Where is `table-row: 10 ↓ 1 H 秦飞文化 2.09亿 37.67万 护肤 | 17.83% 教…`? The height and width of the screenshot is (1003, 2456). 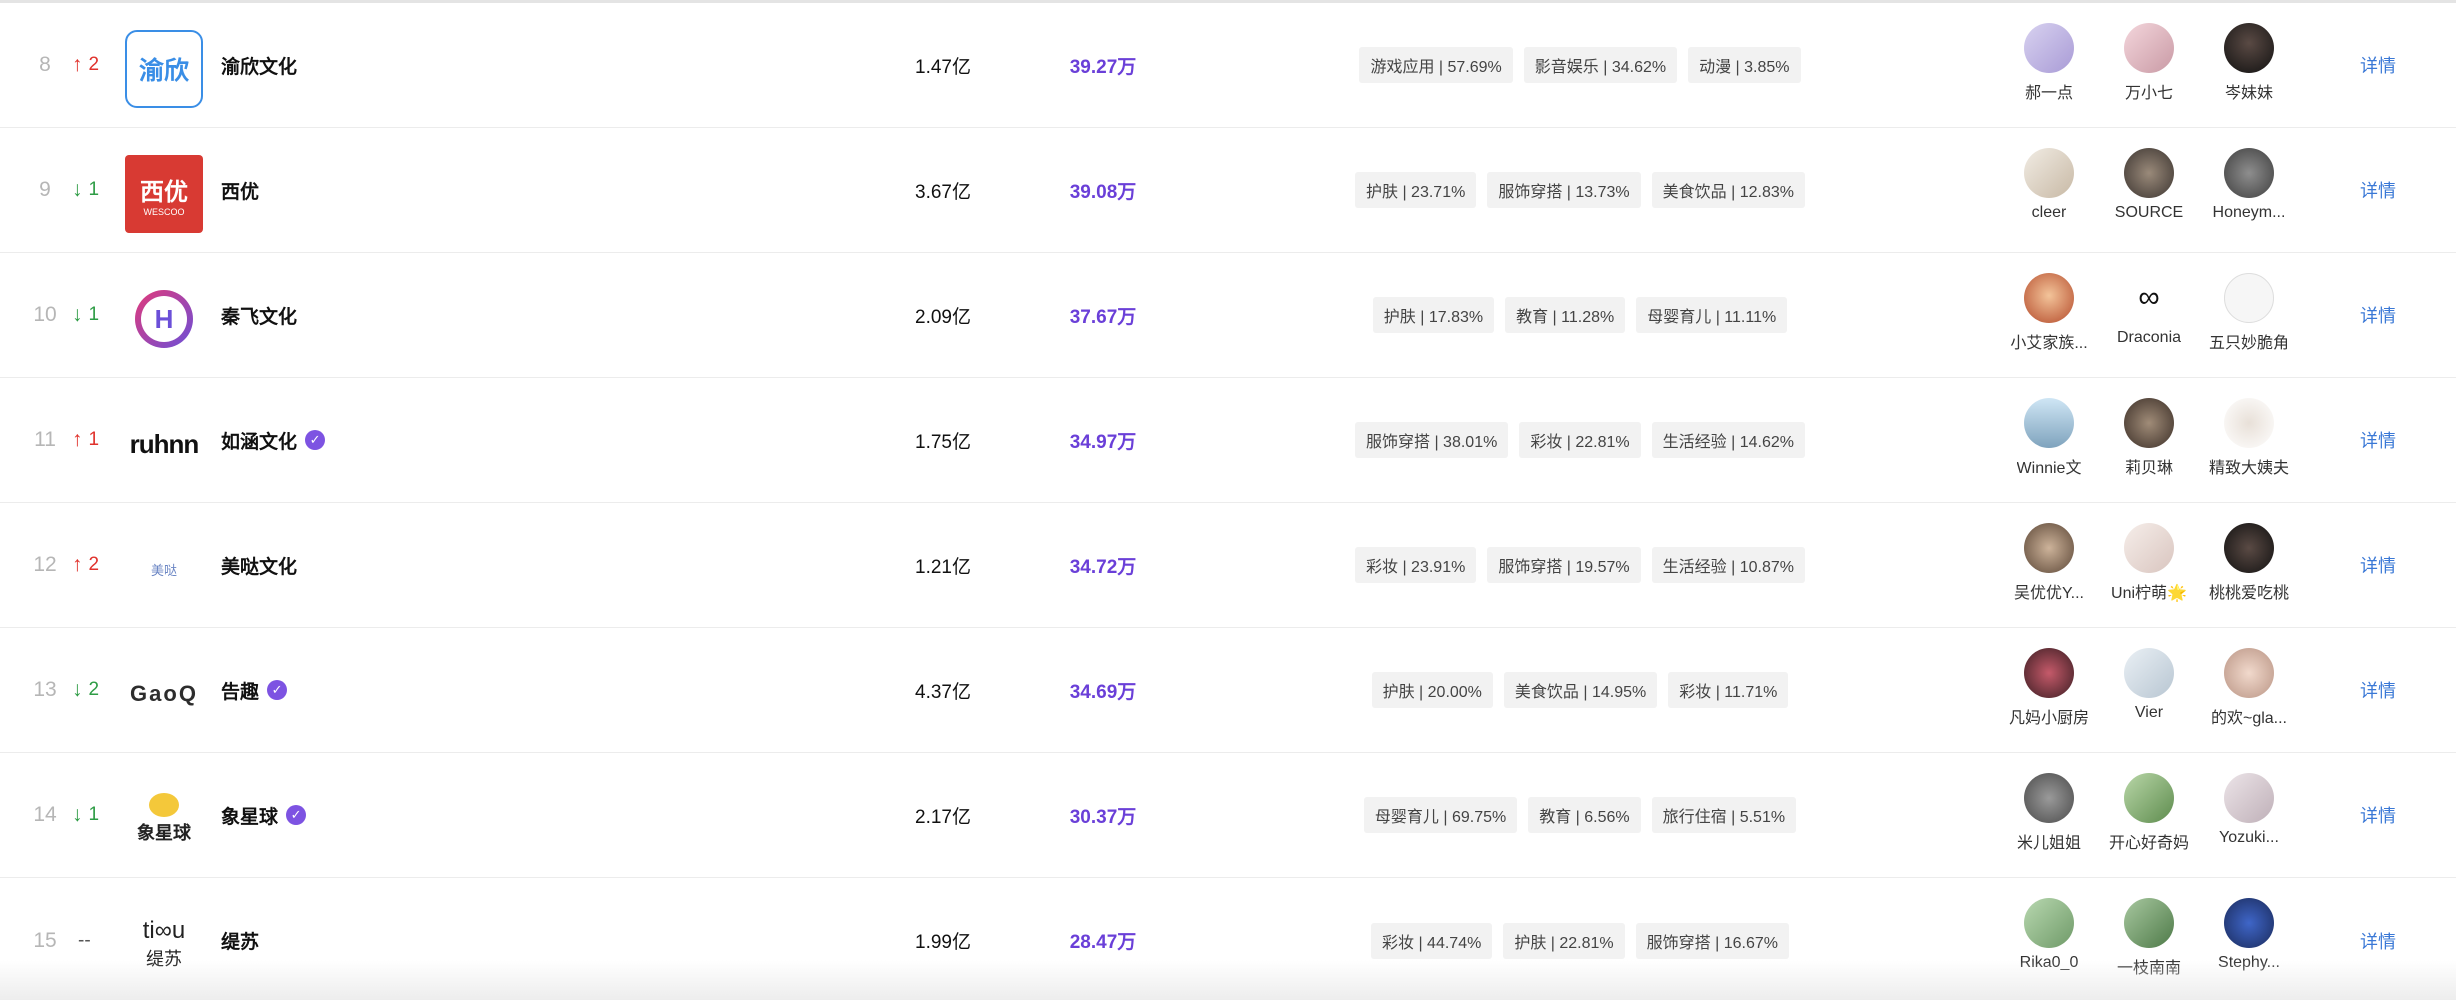
table-row: 10 ↓ 1 H 秦飞文化 2.09亿 37.67万 护肤 | 17.83% 教… is located at coordinates (1228, 315).